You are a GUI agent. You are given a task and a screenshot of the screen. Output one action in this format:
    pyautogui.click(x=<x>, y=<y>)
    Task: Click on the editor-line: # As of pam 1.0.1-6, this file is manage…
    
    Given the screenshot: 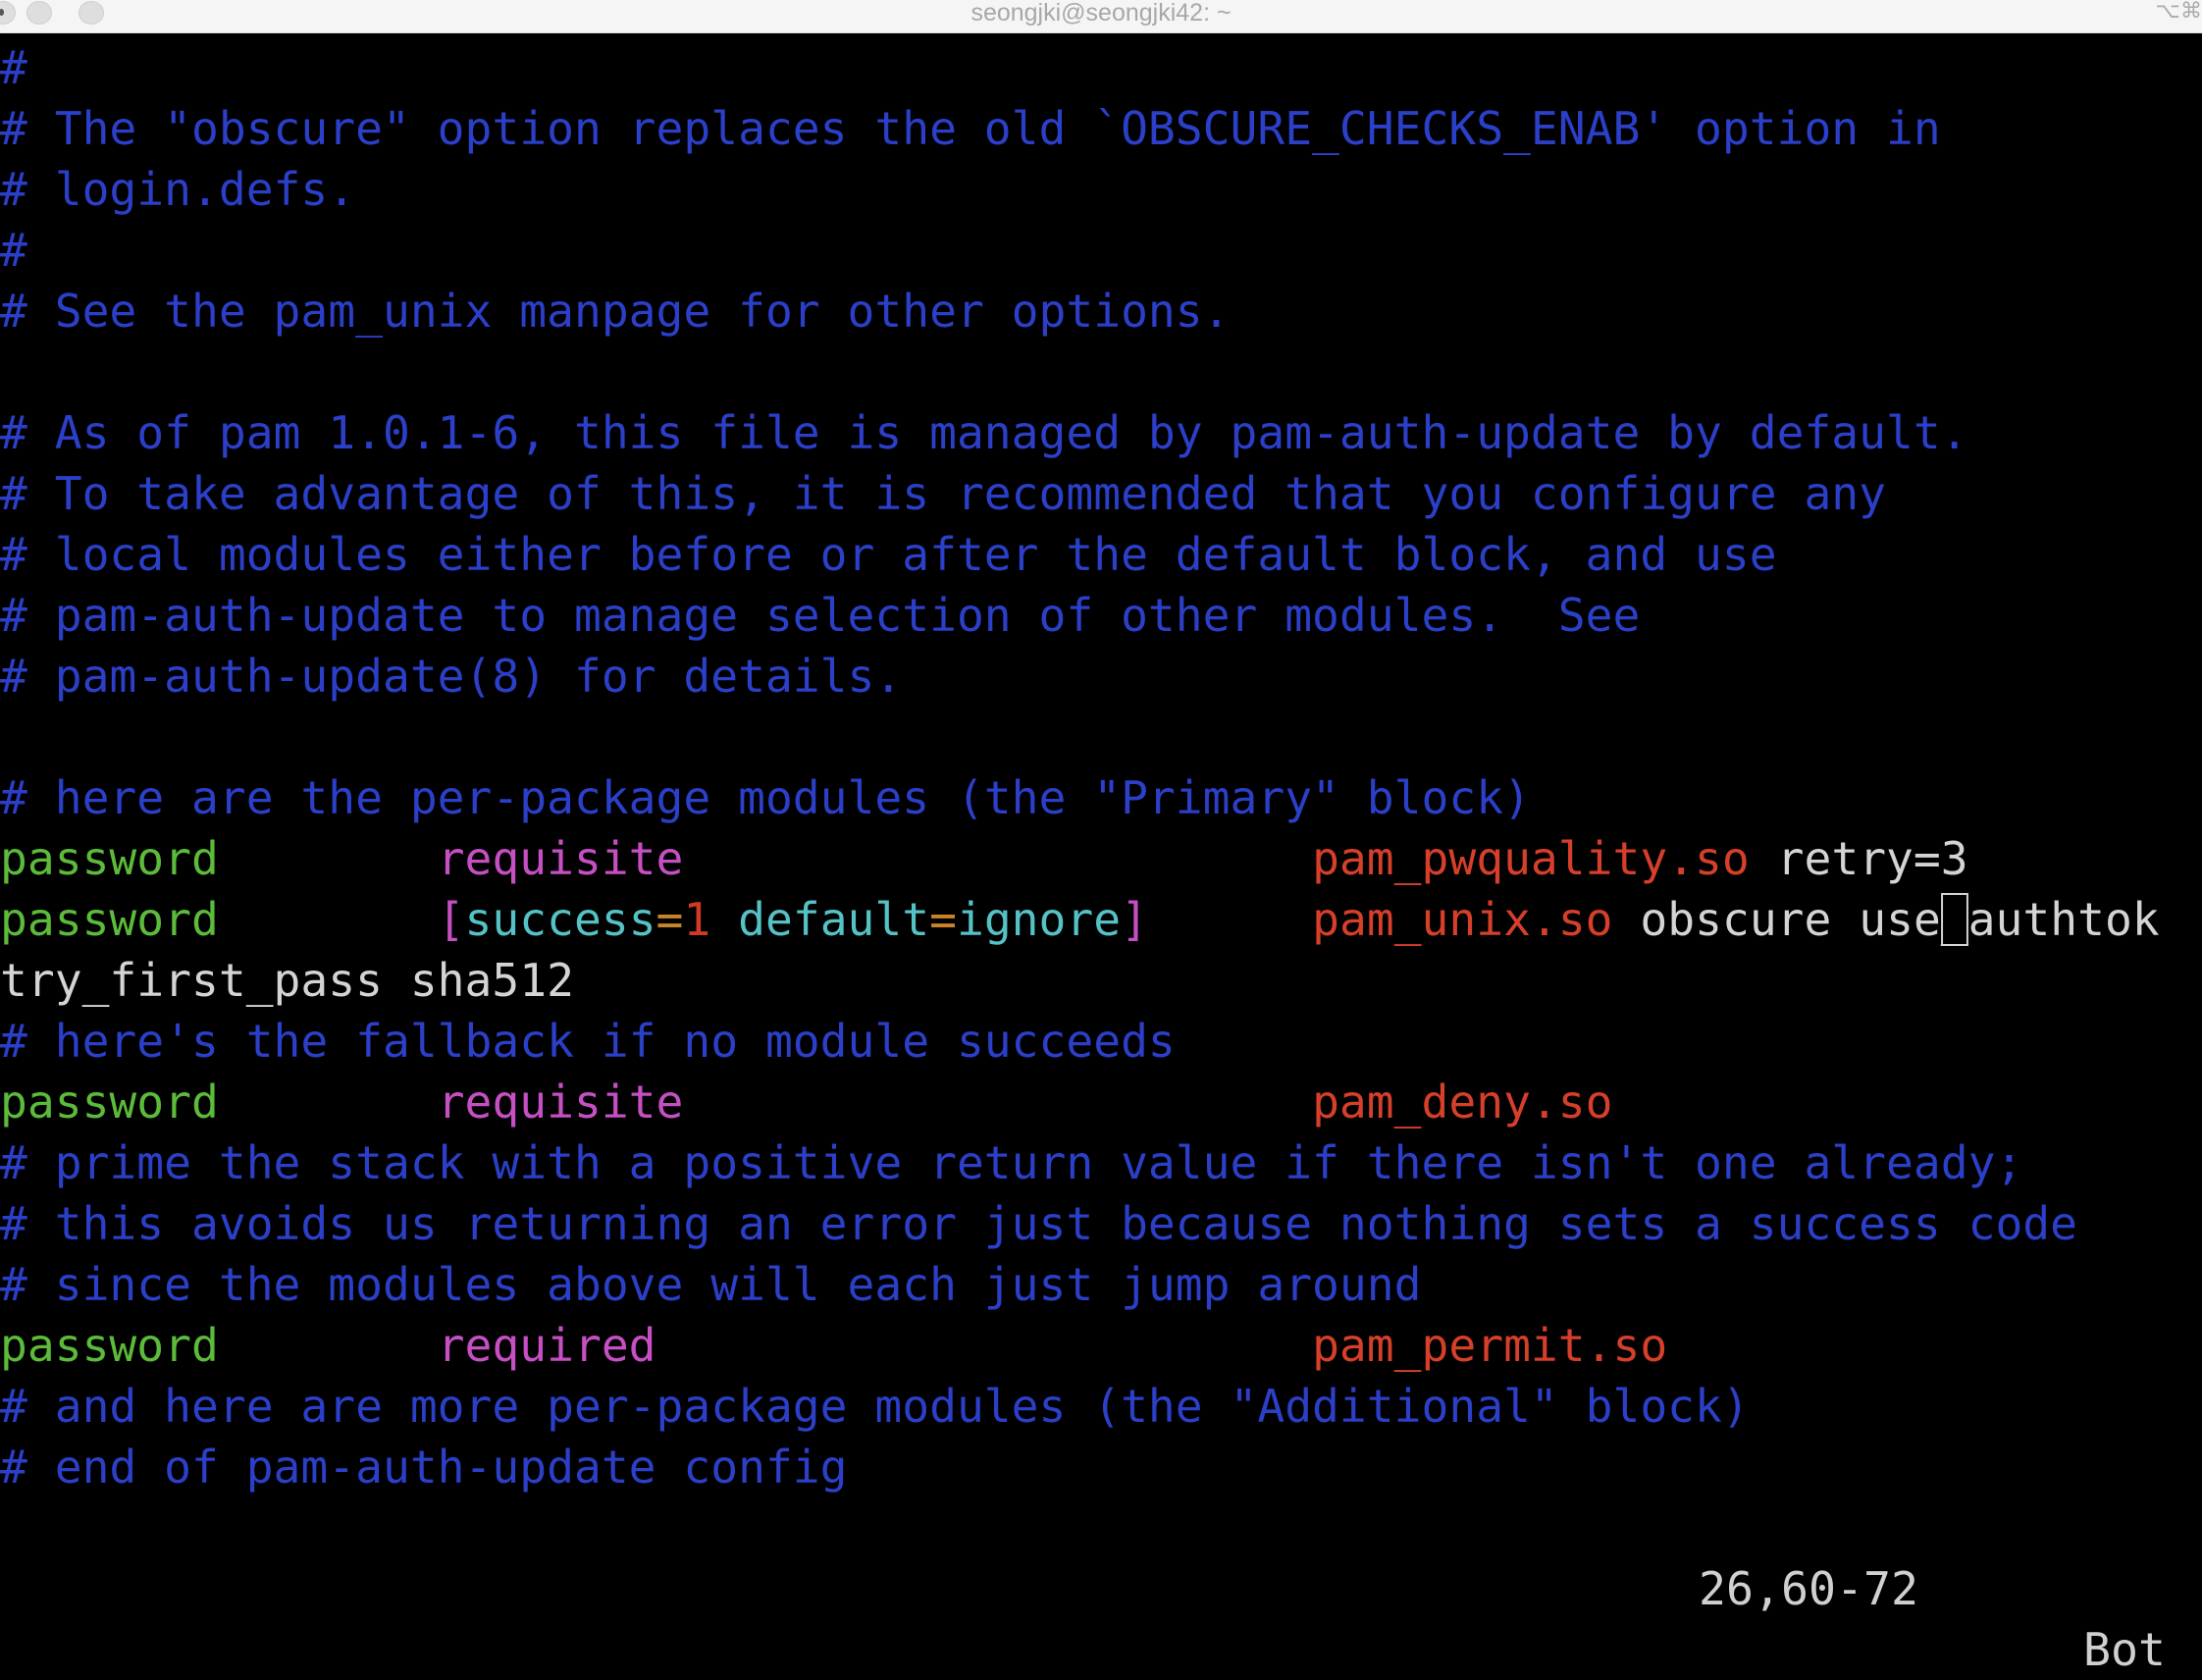 What is the action you would take?
    pyautogui.click(x=1095, y=432)
    